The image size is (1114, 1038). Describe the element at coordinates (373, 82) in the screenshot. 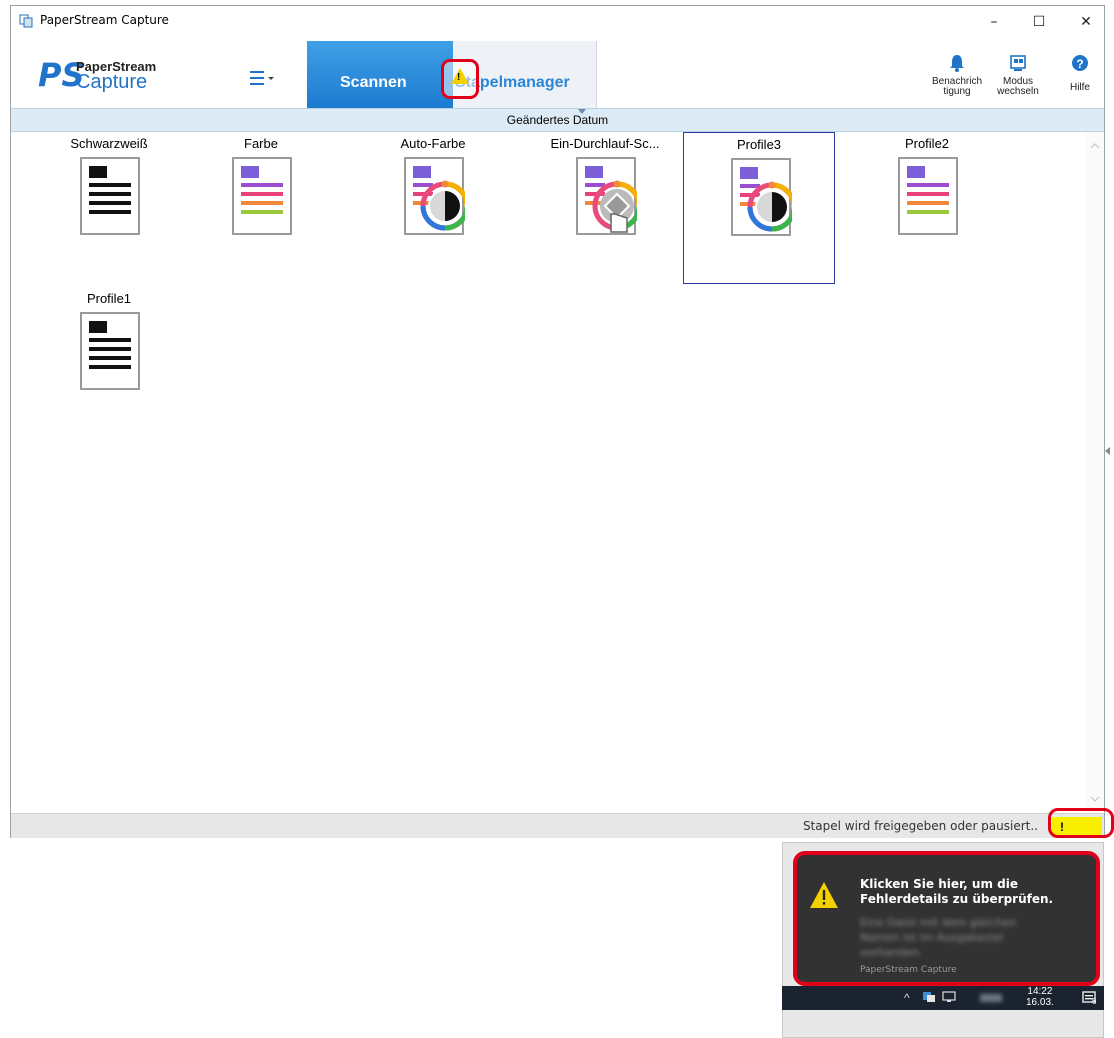

I see `tab-scannen-label: Scannen` at that location.